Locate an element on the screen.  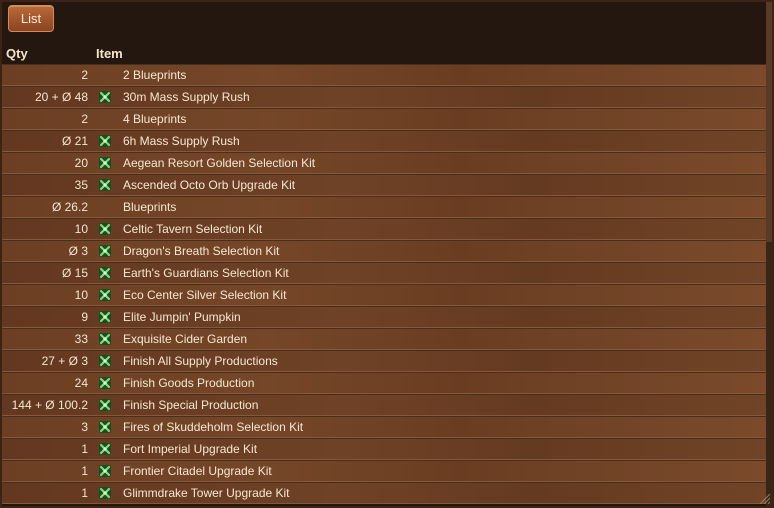
resize-grip-icon is located at coordinates (765, 499).